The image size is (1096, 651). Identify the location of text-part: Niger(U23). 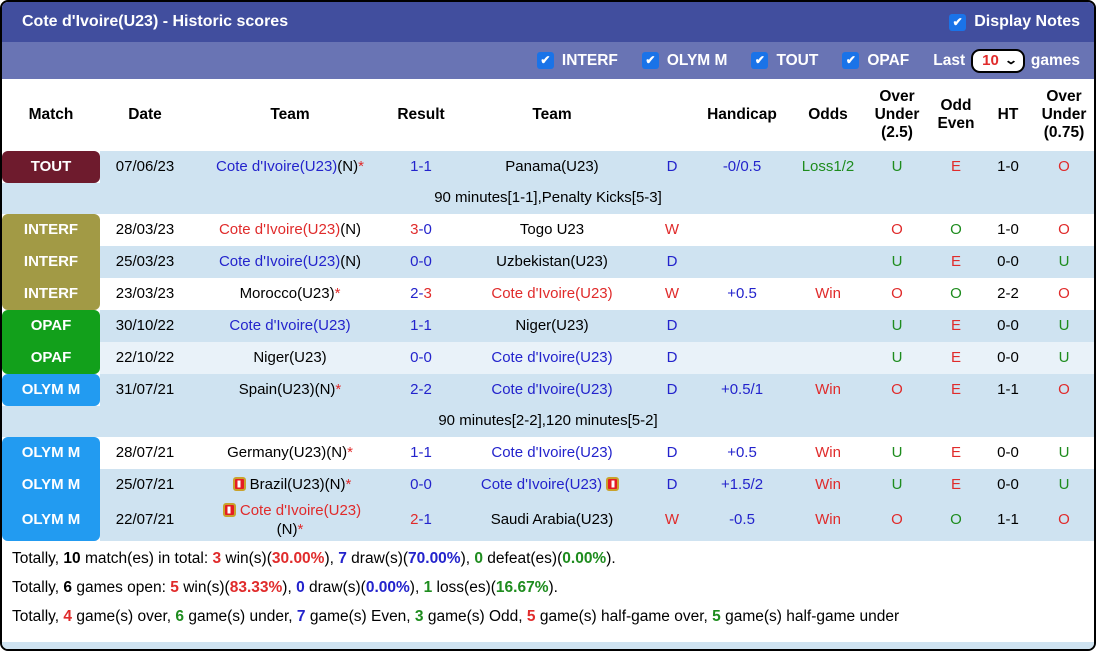
(290, 357).